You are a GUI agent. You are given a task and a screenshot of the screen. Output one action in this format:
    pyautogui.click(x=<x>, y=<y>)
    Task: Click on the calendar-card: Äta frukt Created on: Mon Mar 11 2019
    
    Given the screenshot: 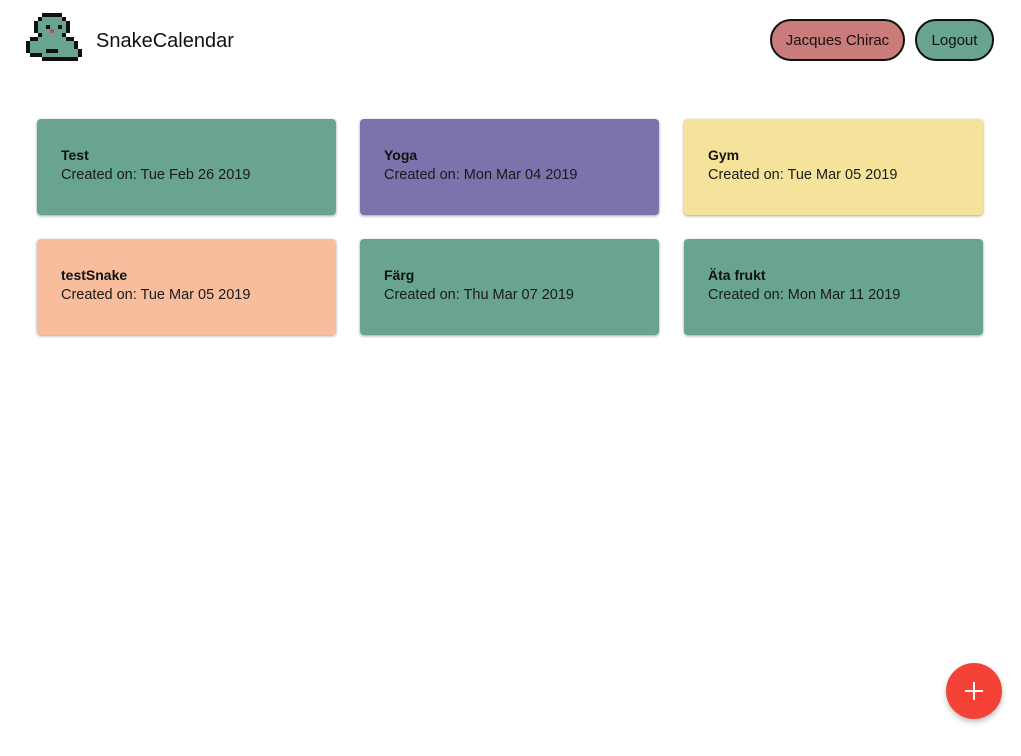 What is the action you would take?
    pyautogui.click(x=833, y=287)
    